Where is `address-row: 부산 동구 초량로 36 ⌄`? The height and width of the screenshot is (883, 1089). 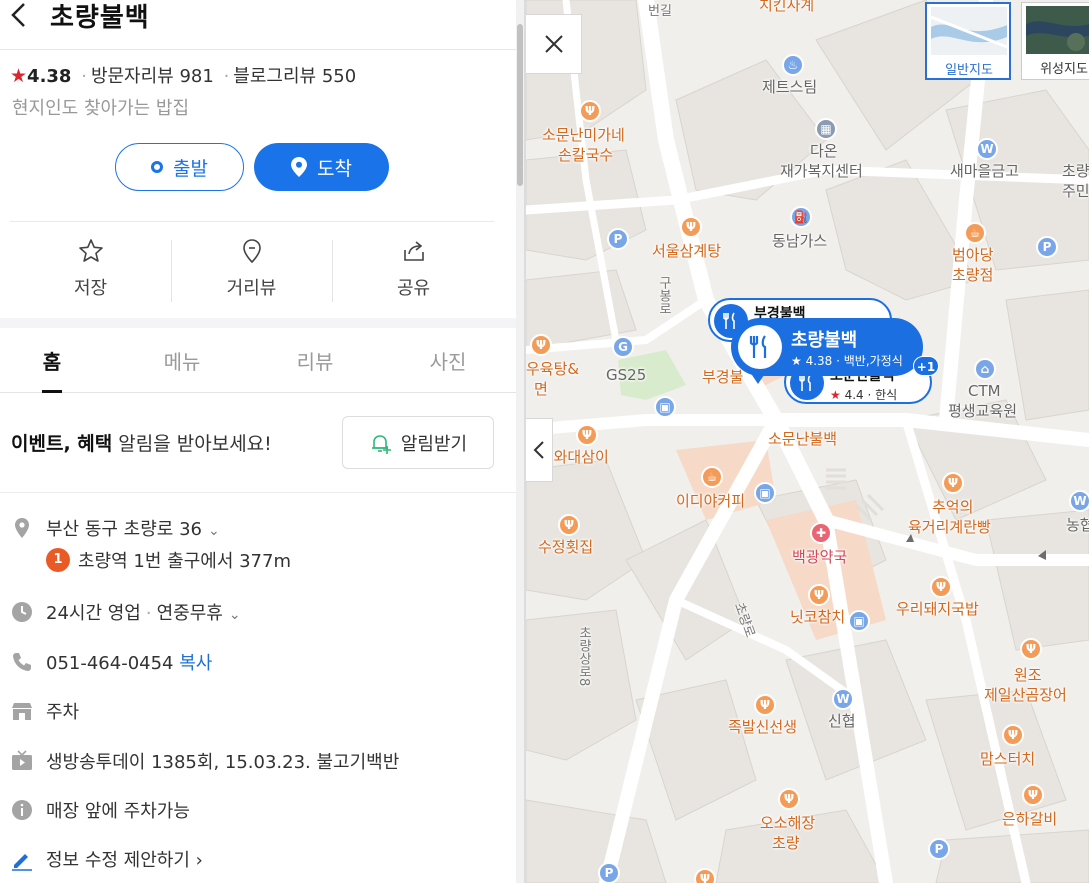
address-row: 부산 동구 초량로 36 ⌄ is located at coordinates (258, 527).